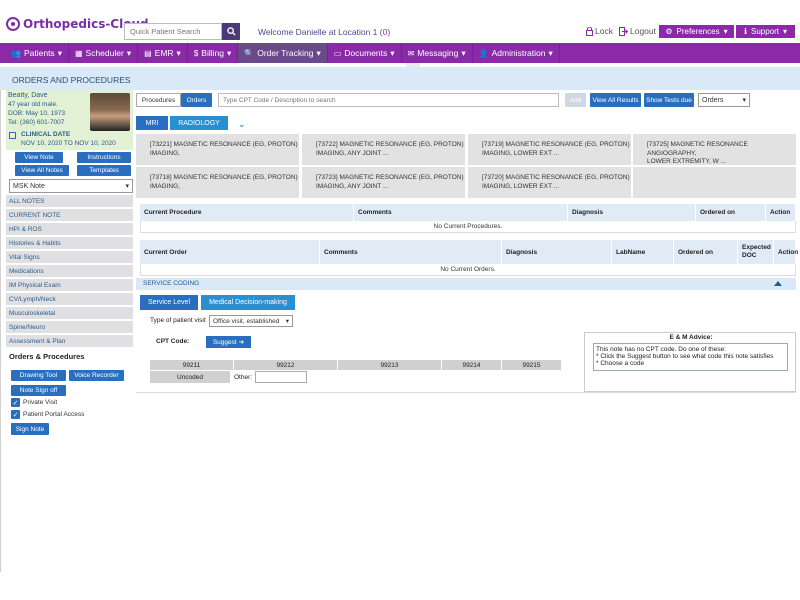 This screenshot has height=600, width=800. I want to click on suggest-label: Suggest, so click(224, 342).